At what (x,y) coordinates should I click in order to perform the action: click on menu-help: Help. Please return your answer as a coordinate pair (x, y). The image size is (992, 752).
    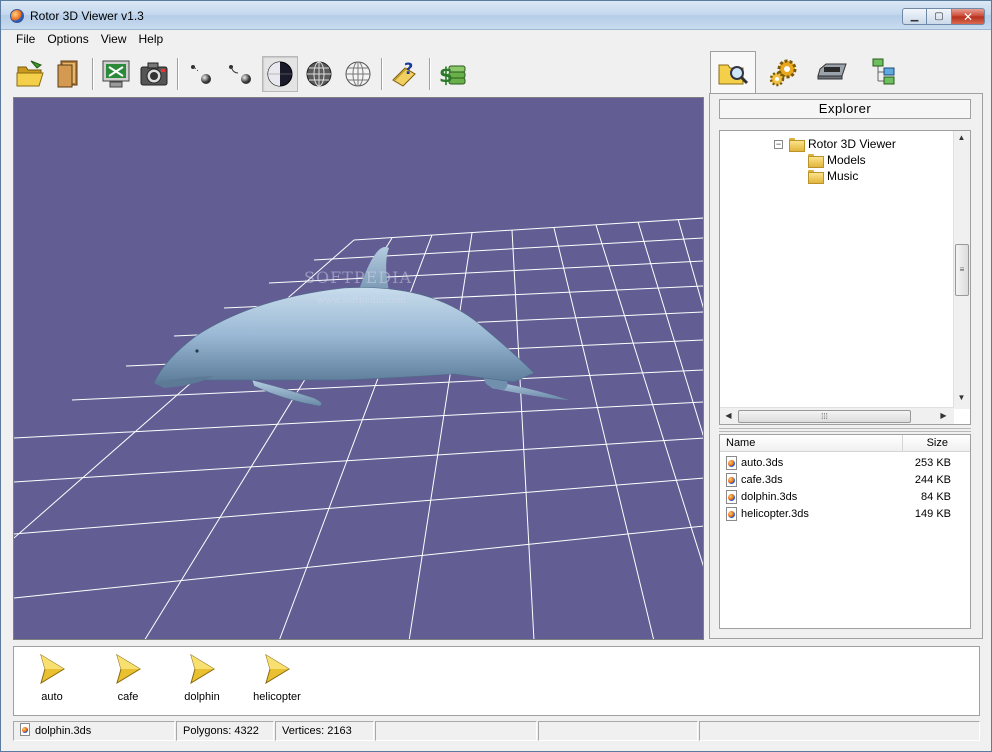
    Looking at the image, I should click on (151, 39).